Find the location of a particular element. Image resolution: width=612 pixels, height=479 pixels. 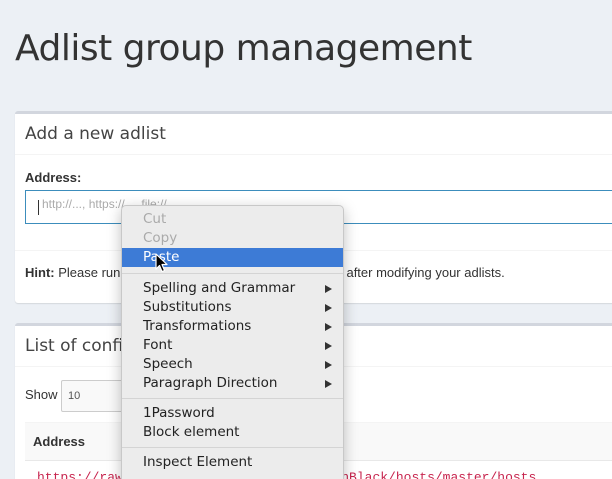

menu-item-block-element: Block element is located at coordinates (232, 432).